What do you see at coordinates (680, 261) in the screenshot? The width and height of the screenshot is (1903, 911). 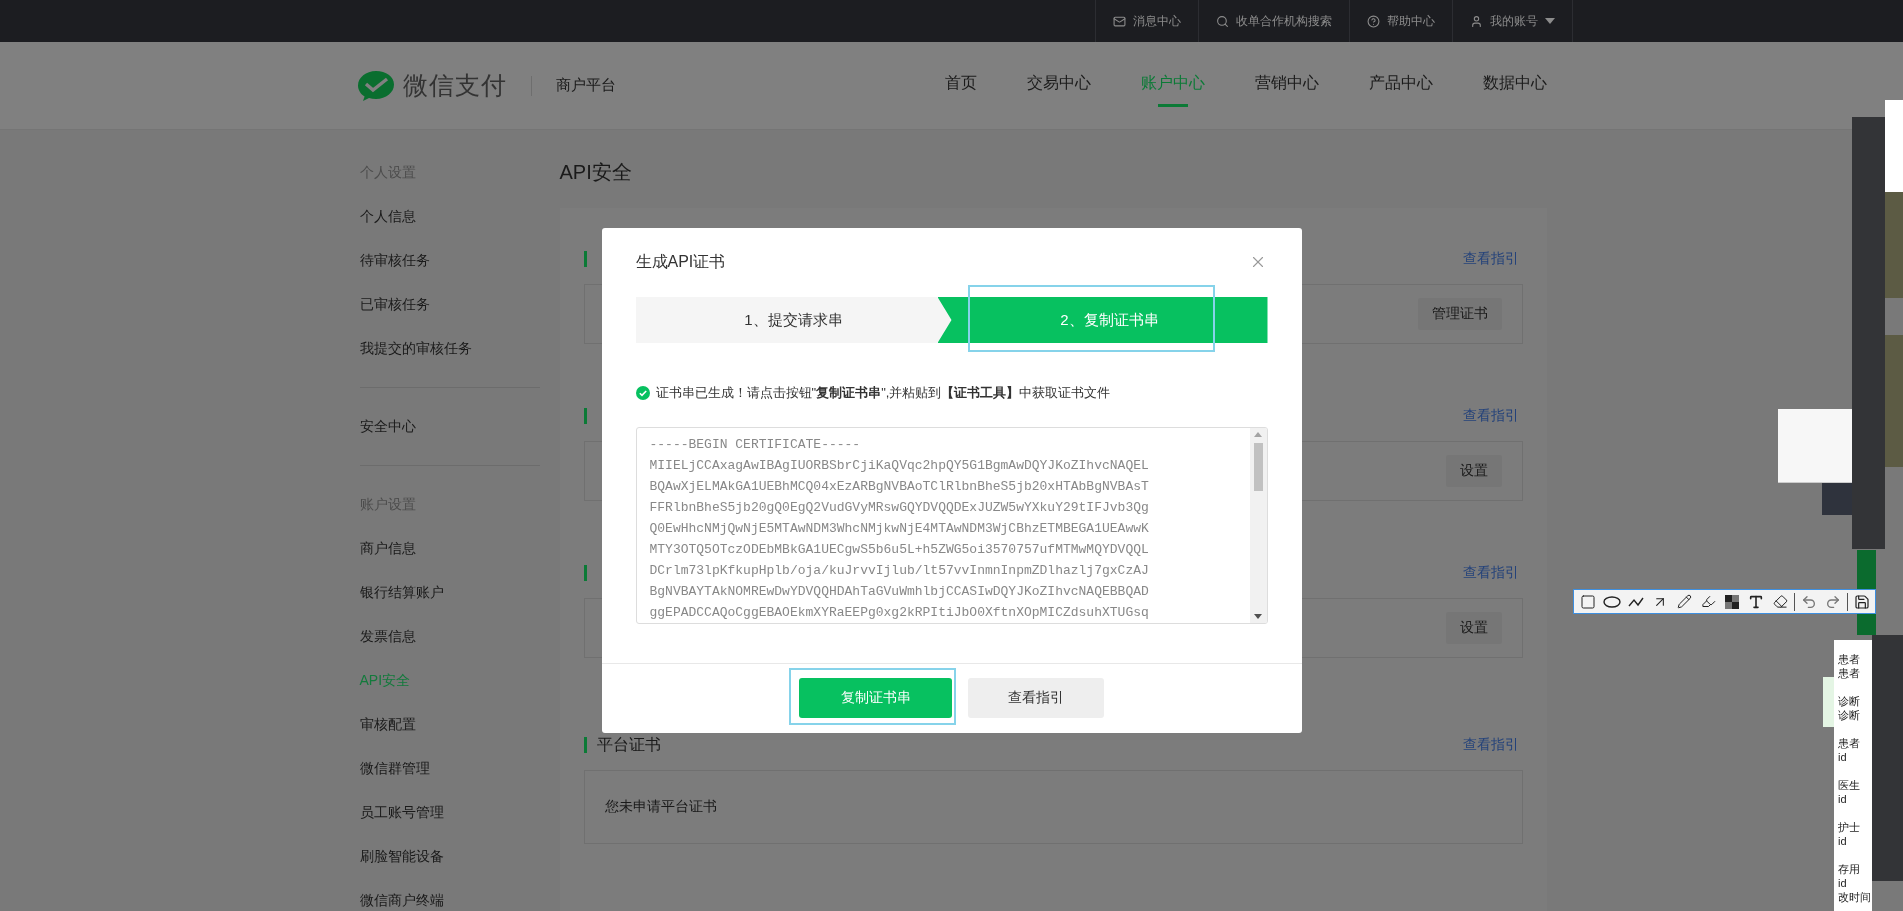 I see `dialog-title: 生成API证书` at bounding box center [680, 261].